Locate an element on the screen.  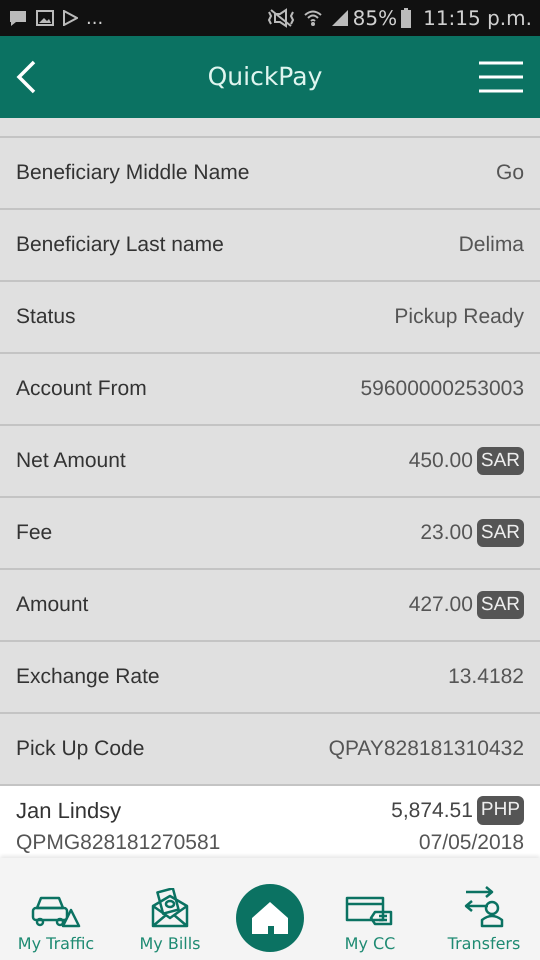
field-value: 13.4182 is located at coordinates (486, 677).